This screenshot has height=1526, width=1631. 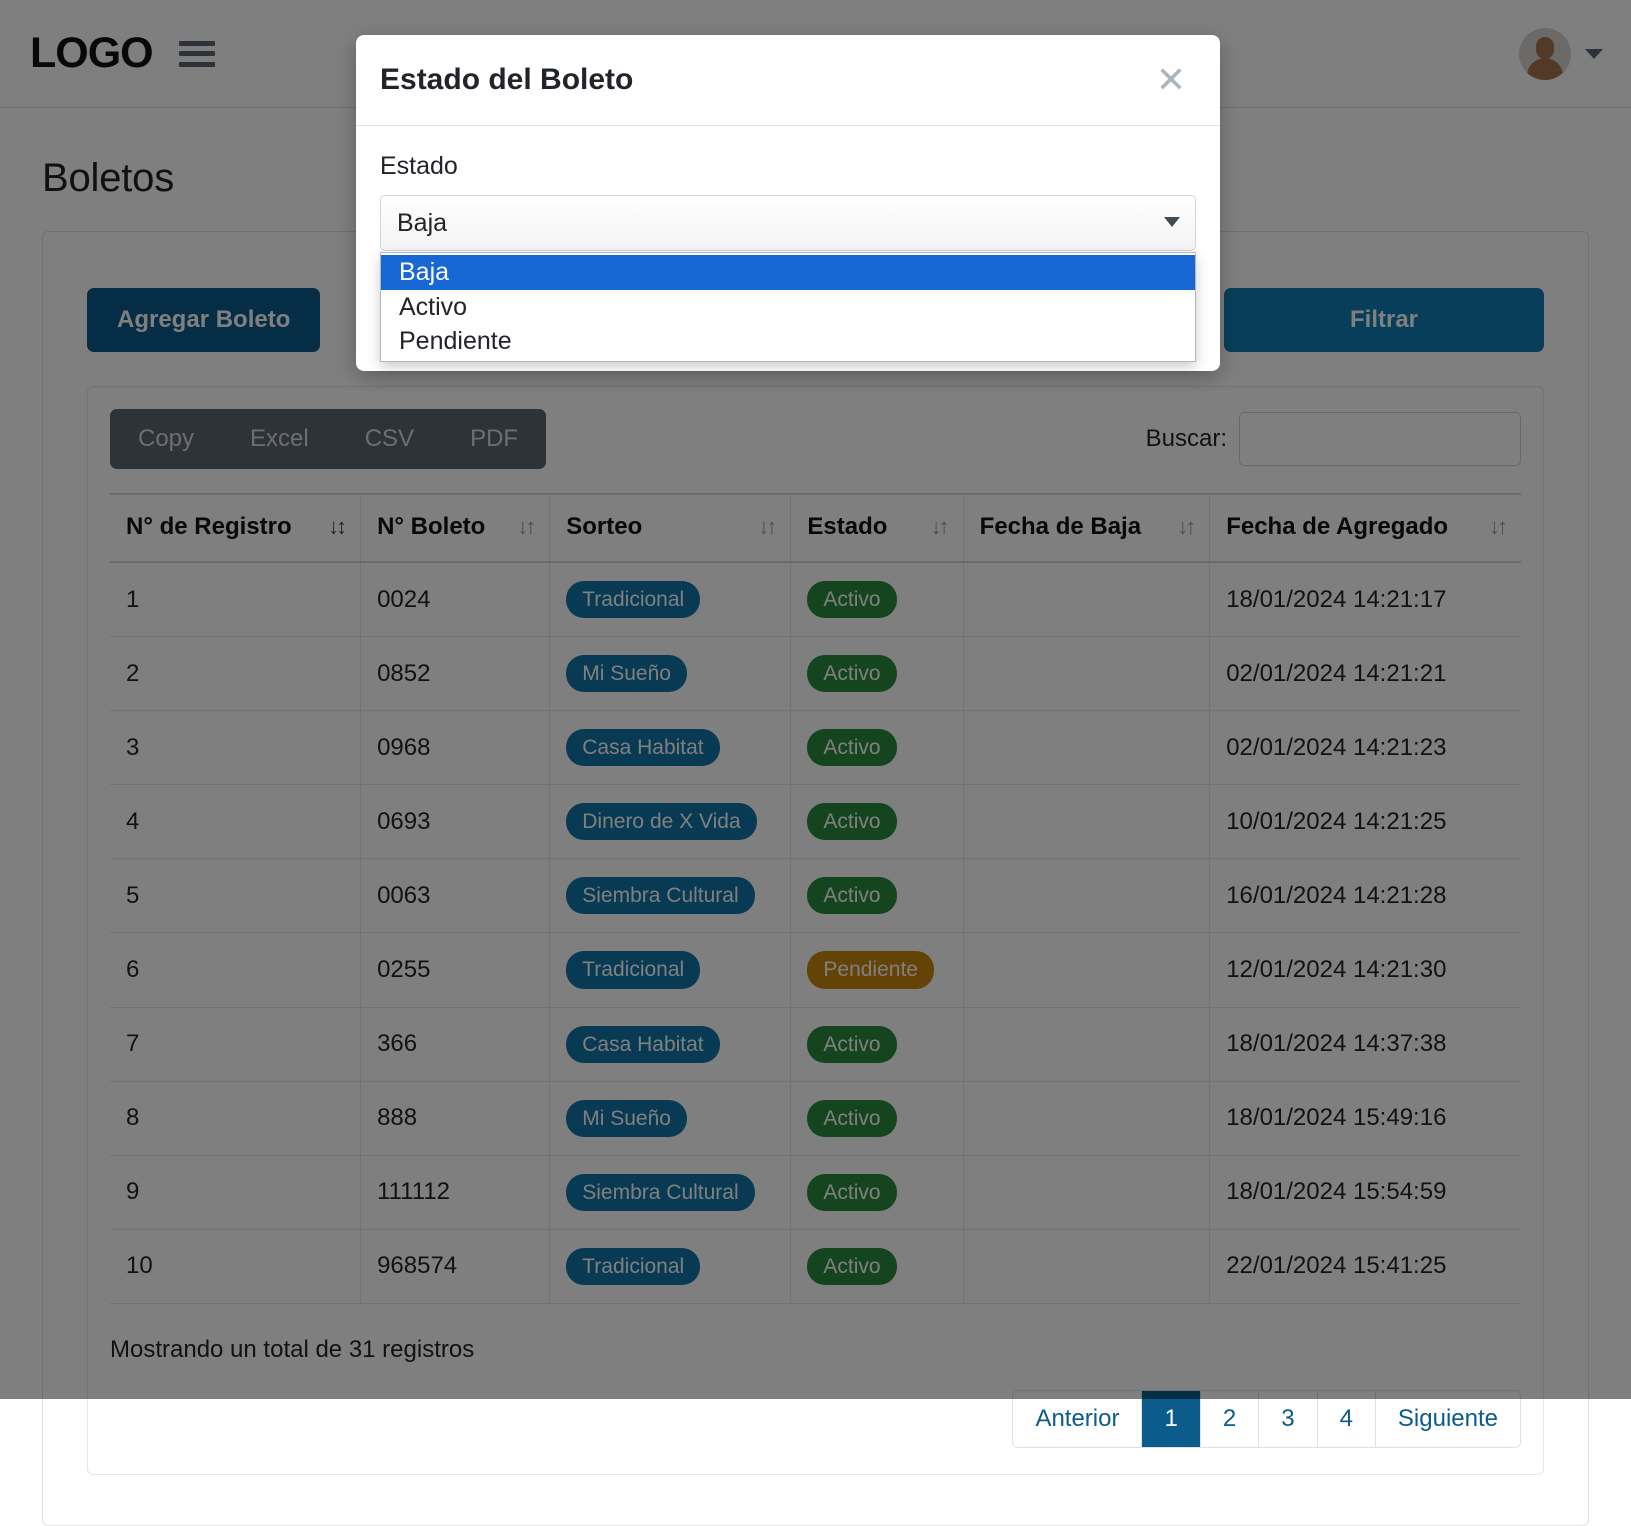 I want to click on pagination-page-1: 1, so click(x=1170, y=1419).